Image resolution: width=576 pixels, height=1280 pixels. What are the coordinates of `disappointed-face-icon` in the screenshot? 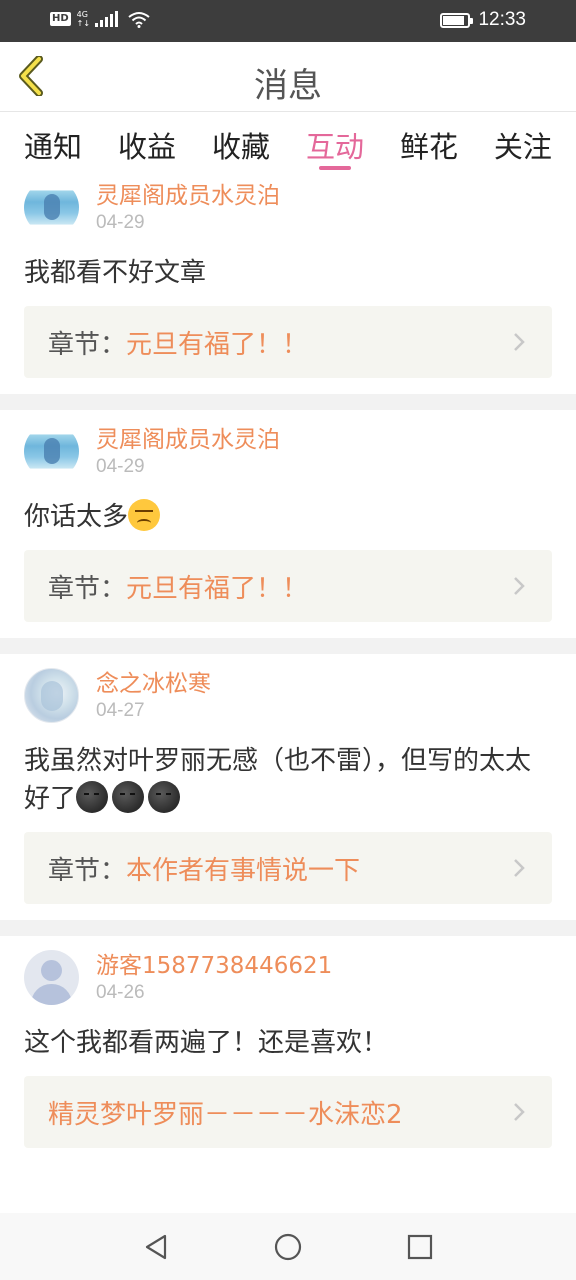 It's located at (144, 515).